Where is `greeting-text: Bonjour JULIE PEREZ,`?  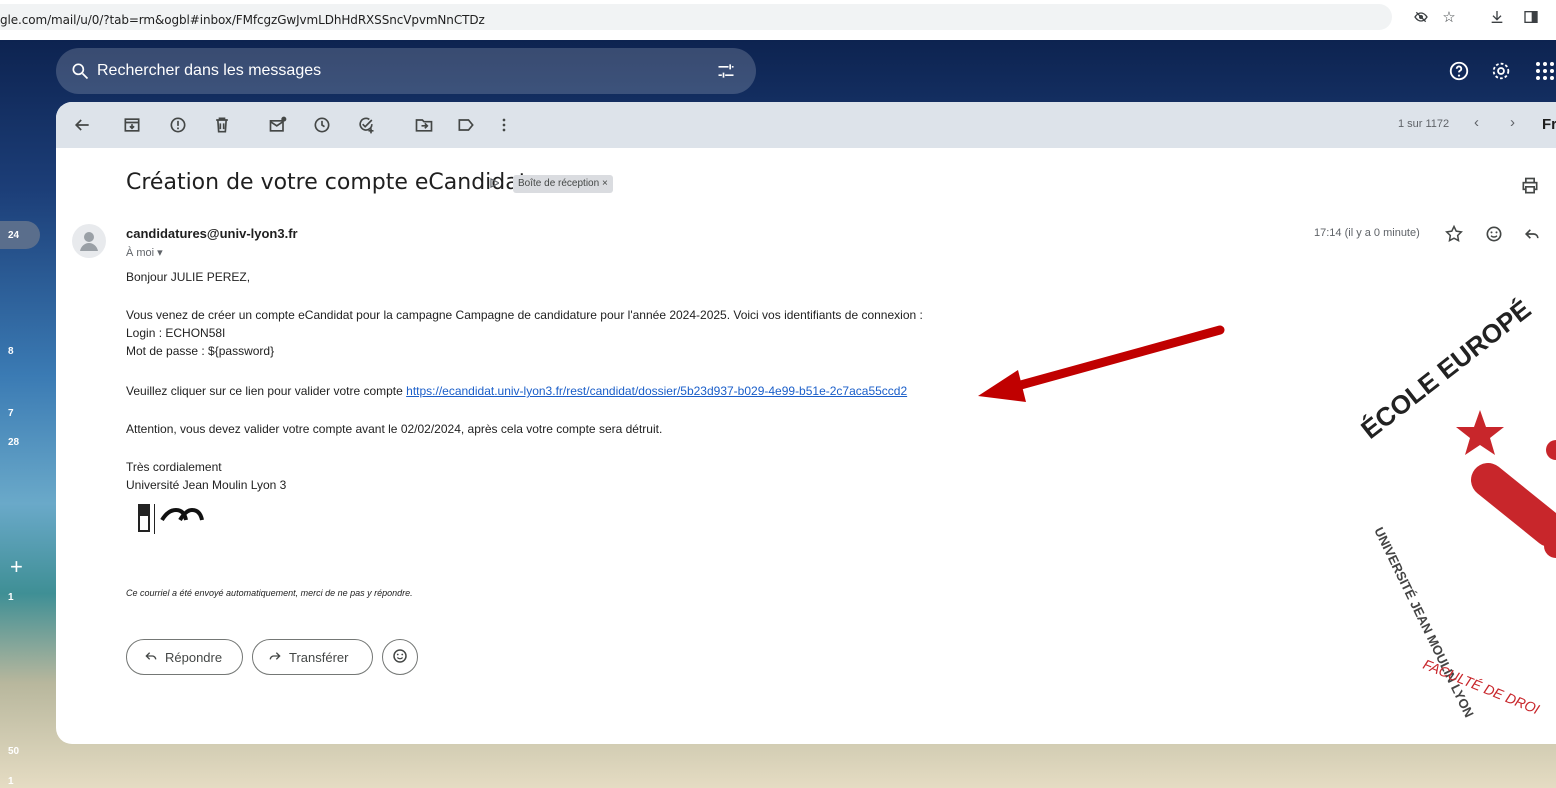 greeting-text: Bonjour JULIE PEREZ, is located at coordinates (188, 277).